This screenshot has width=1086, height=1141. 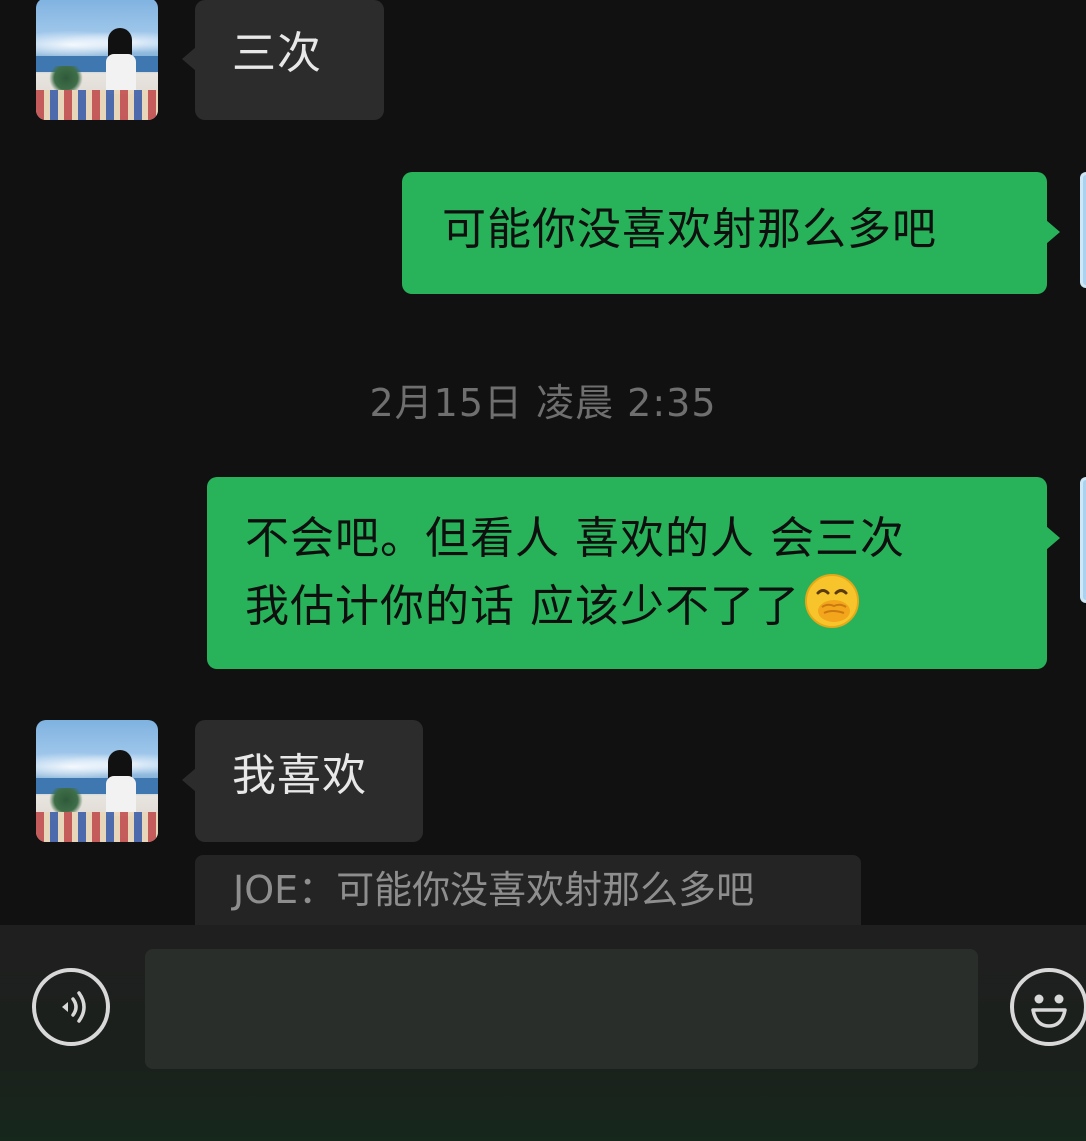 I want to click on incoming-message-bubble: 我喜欢, so click(x=309, y=781).